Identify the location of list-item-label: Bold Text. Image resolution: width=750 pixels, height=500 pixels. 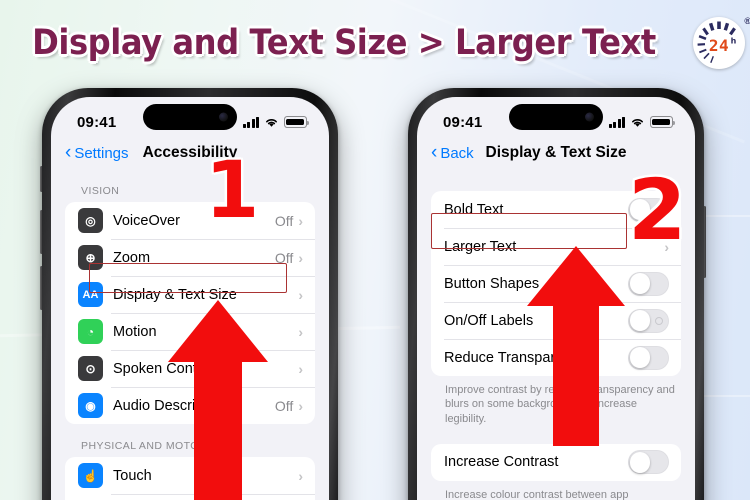
(474, 209).